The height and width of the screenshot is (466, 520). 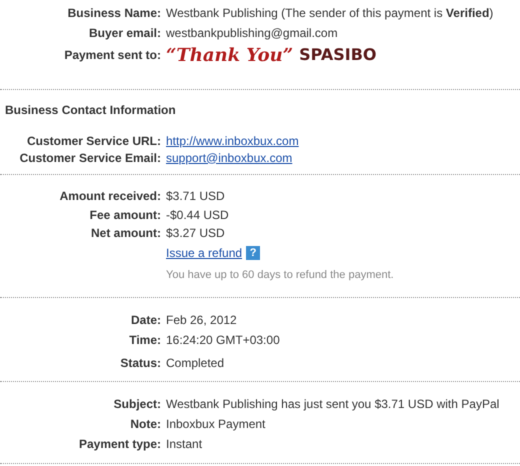 What do you see at coordinates (195, 196) in the screenshot?
I see `field-value: $3.71 USD` at bounding box center [195, 196].